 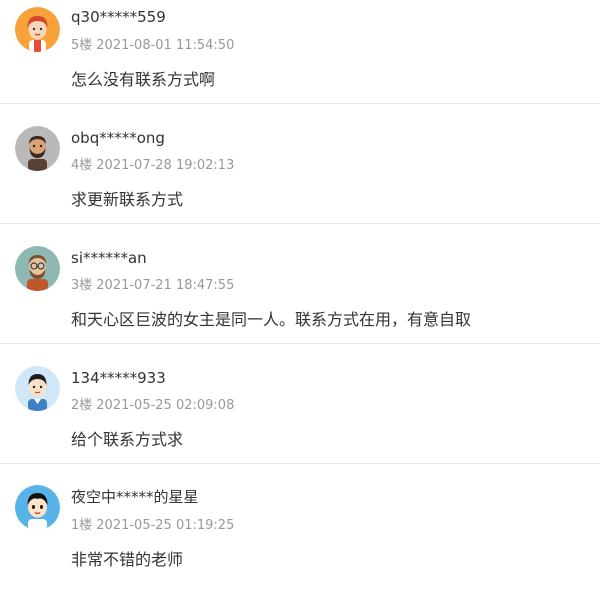 I want to click on cartoon-man-red-hair-avatar-icon, so click(x=37, y=29).